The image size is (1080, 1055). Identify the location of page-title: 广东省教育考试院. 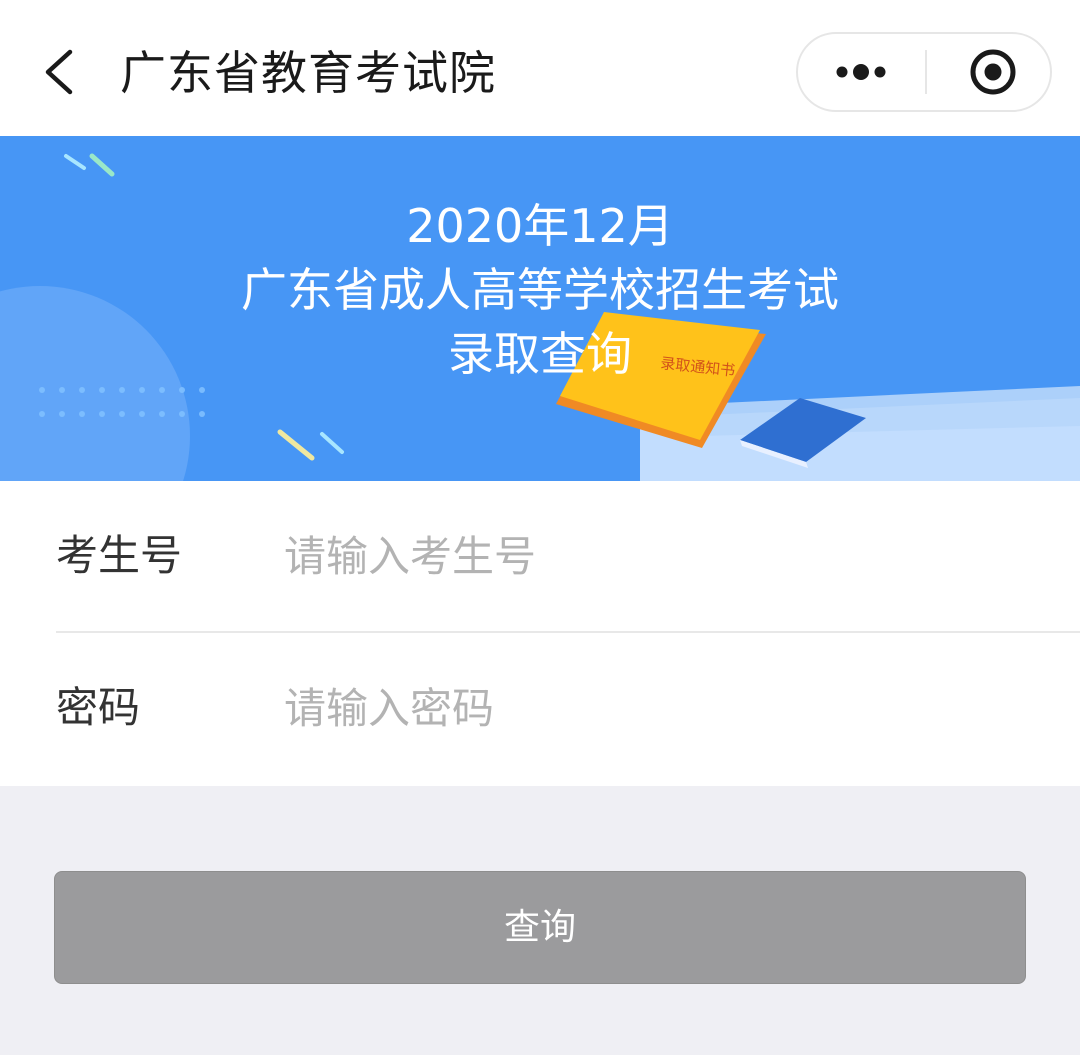
(308, 73).